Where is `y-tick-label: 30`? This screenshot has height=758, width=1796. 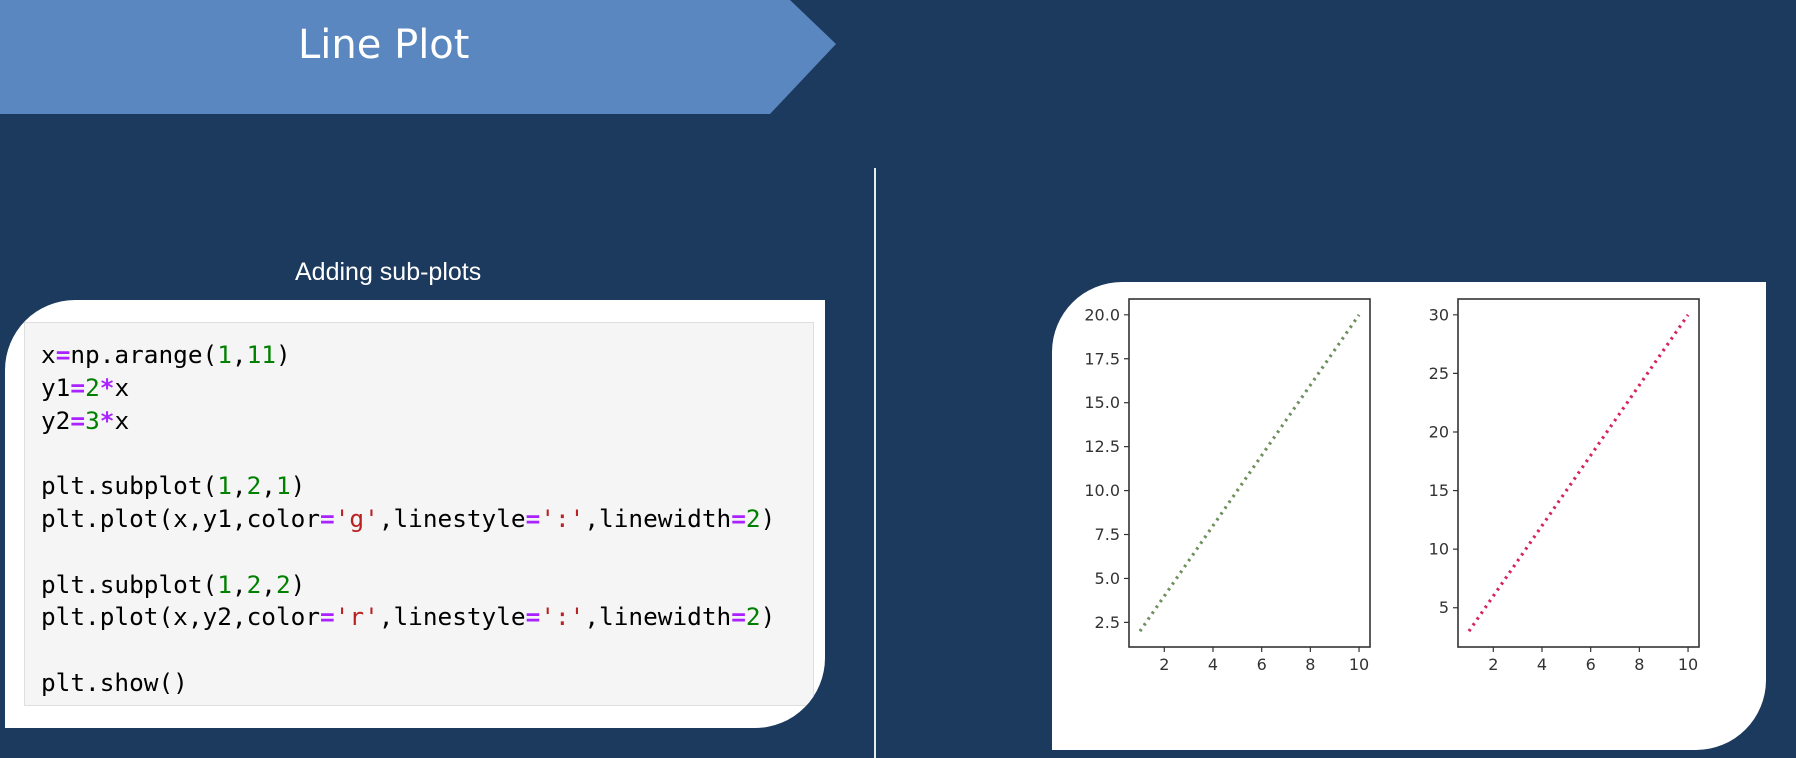
y-tick-label: 30 is located at coordinates (1439, 314).